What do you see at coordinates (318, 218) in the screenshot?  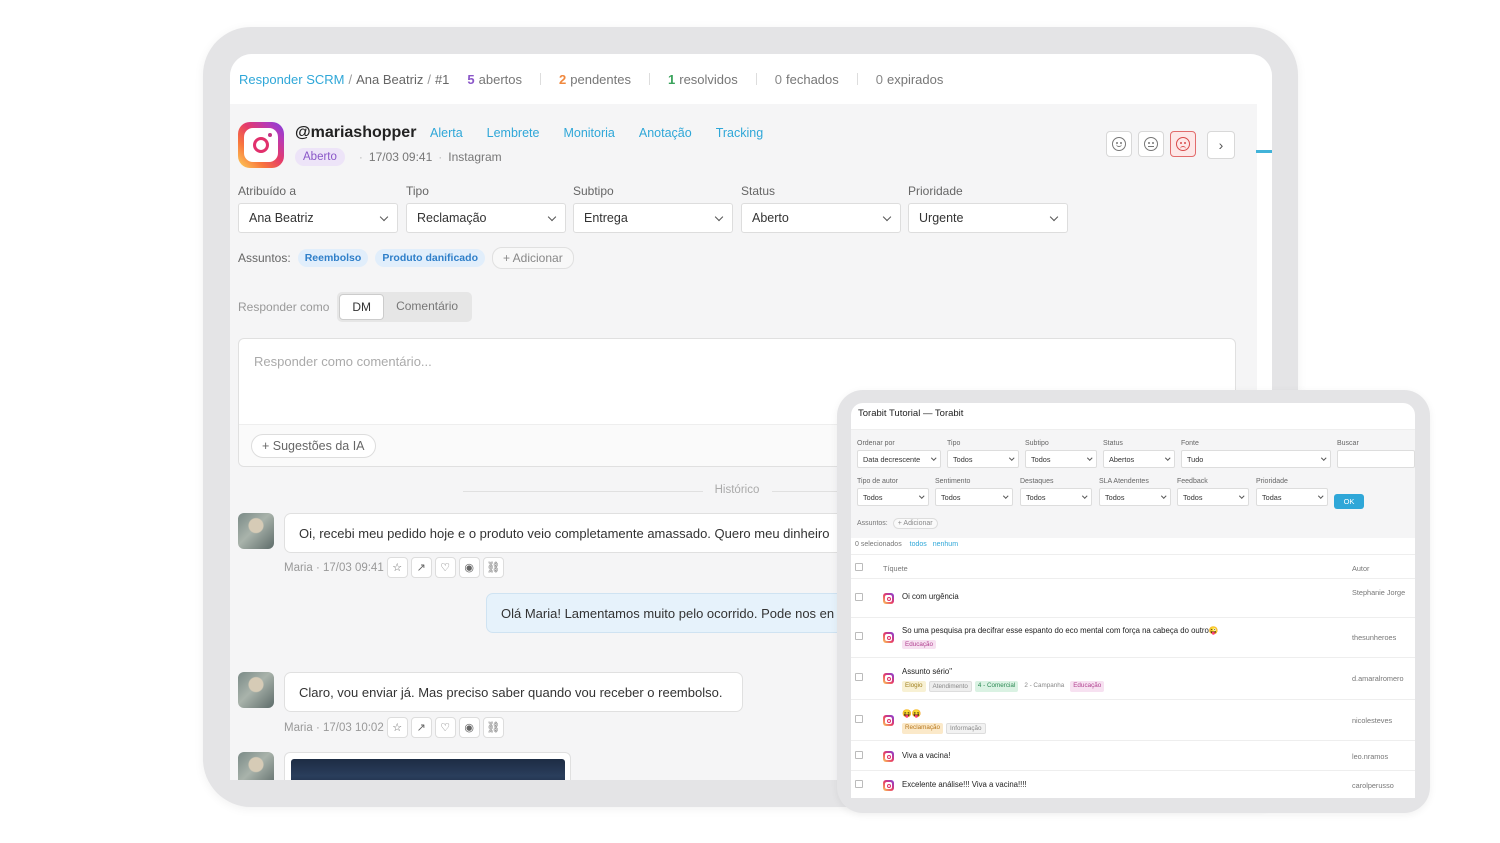 I see `assigned-select: Ana Beatriz` at bounding box center [318, 218].